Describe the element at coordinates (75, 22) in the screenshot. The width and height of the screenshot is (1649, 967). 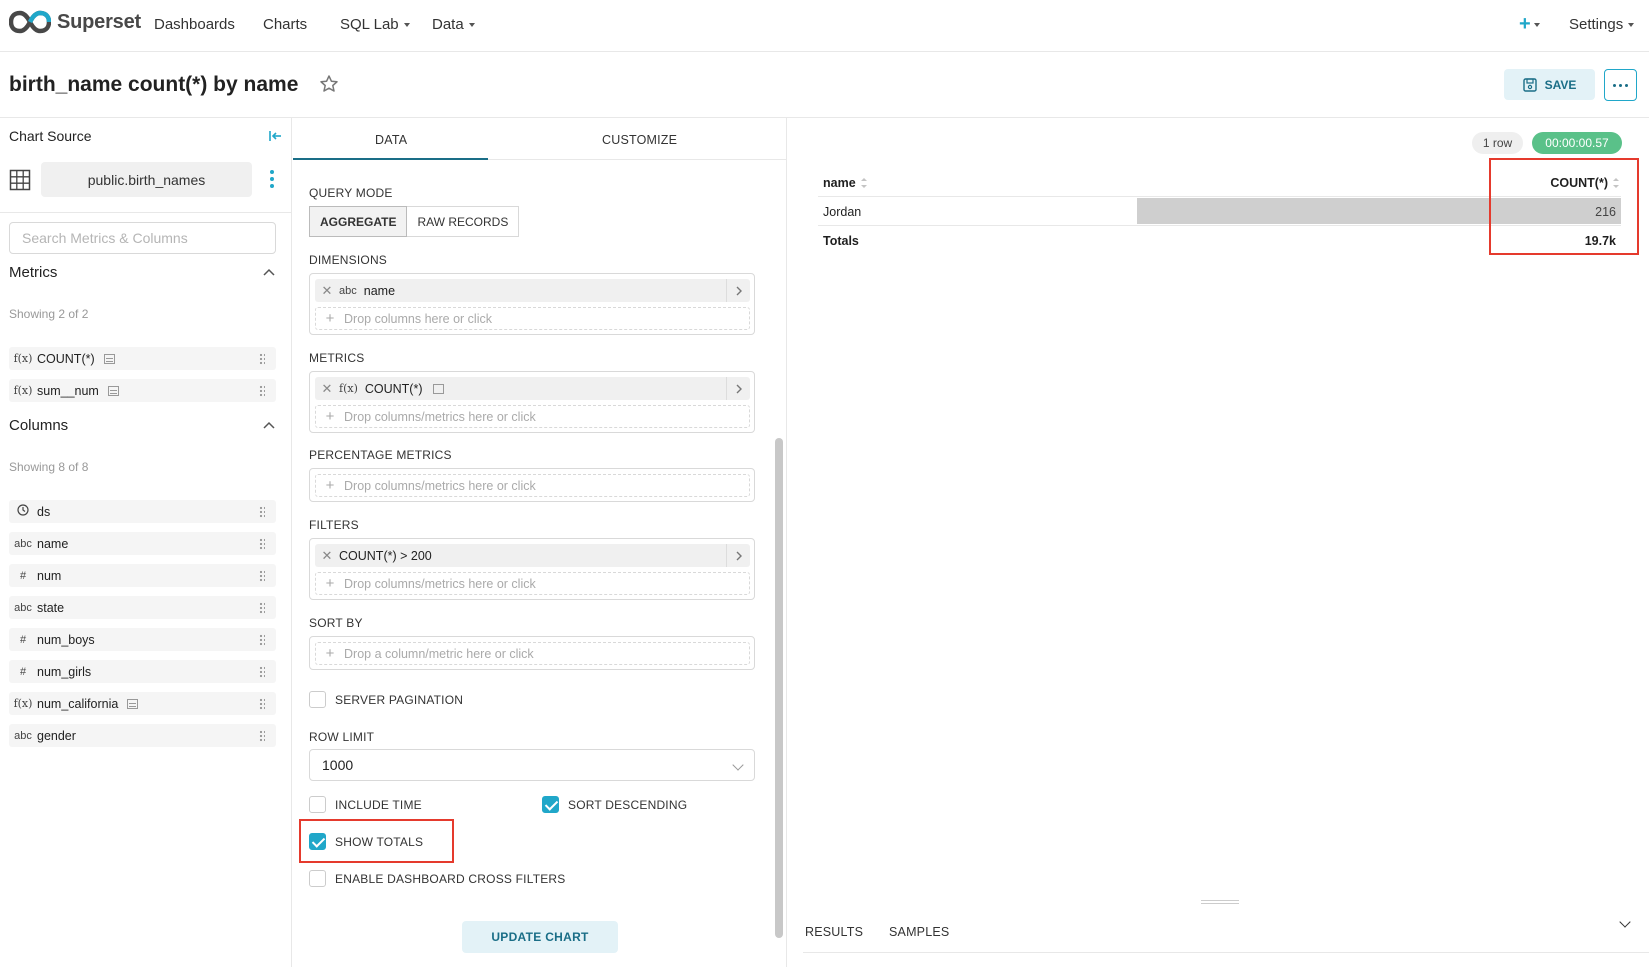
I see `superset-logo: Superset` at that location.